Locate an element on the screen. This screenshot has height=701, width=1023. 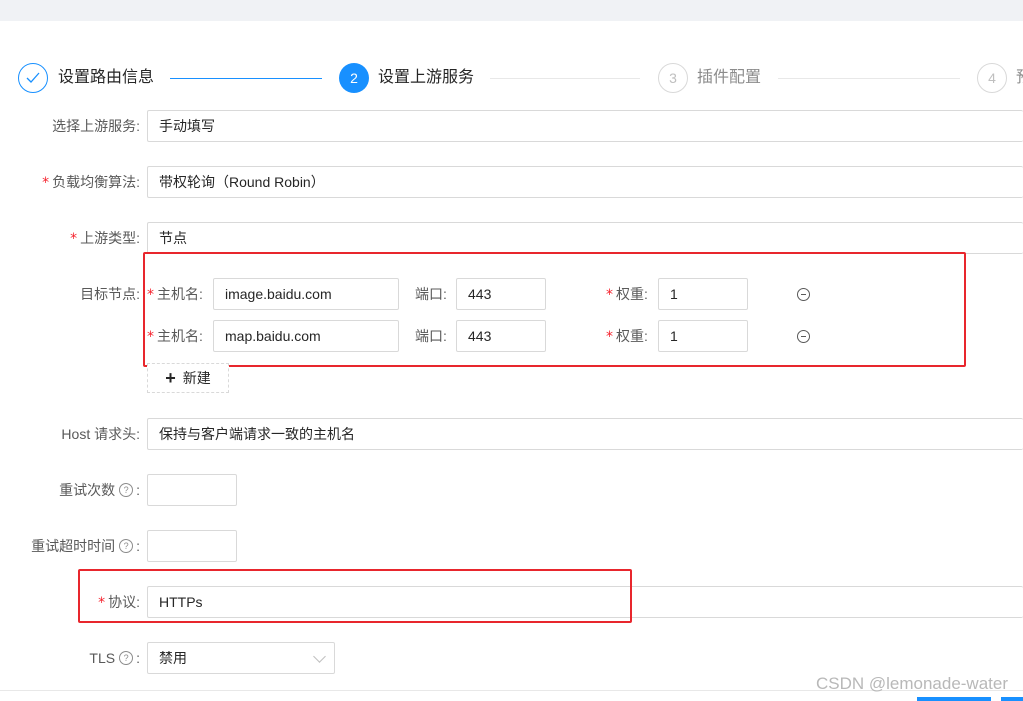
tls-select: 禁用 is located at coordinates (241, 658).